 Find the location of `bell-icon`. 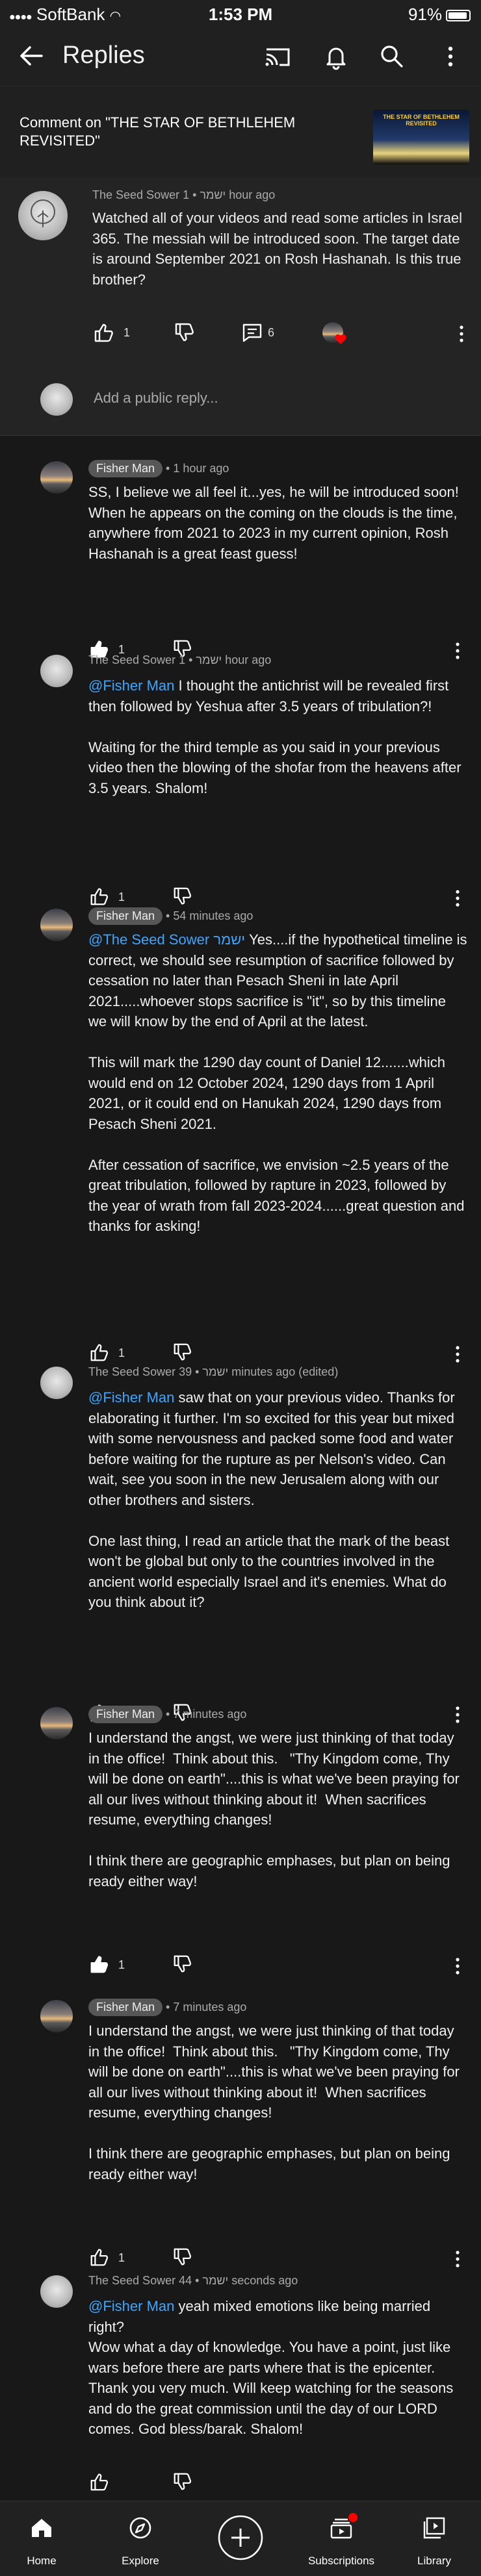

bell-icon is located at coordinates (336, 58).